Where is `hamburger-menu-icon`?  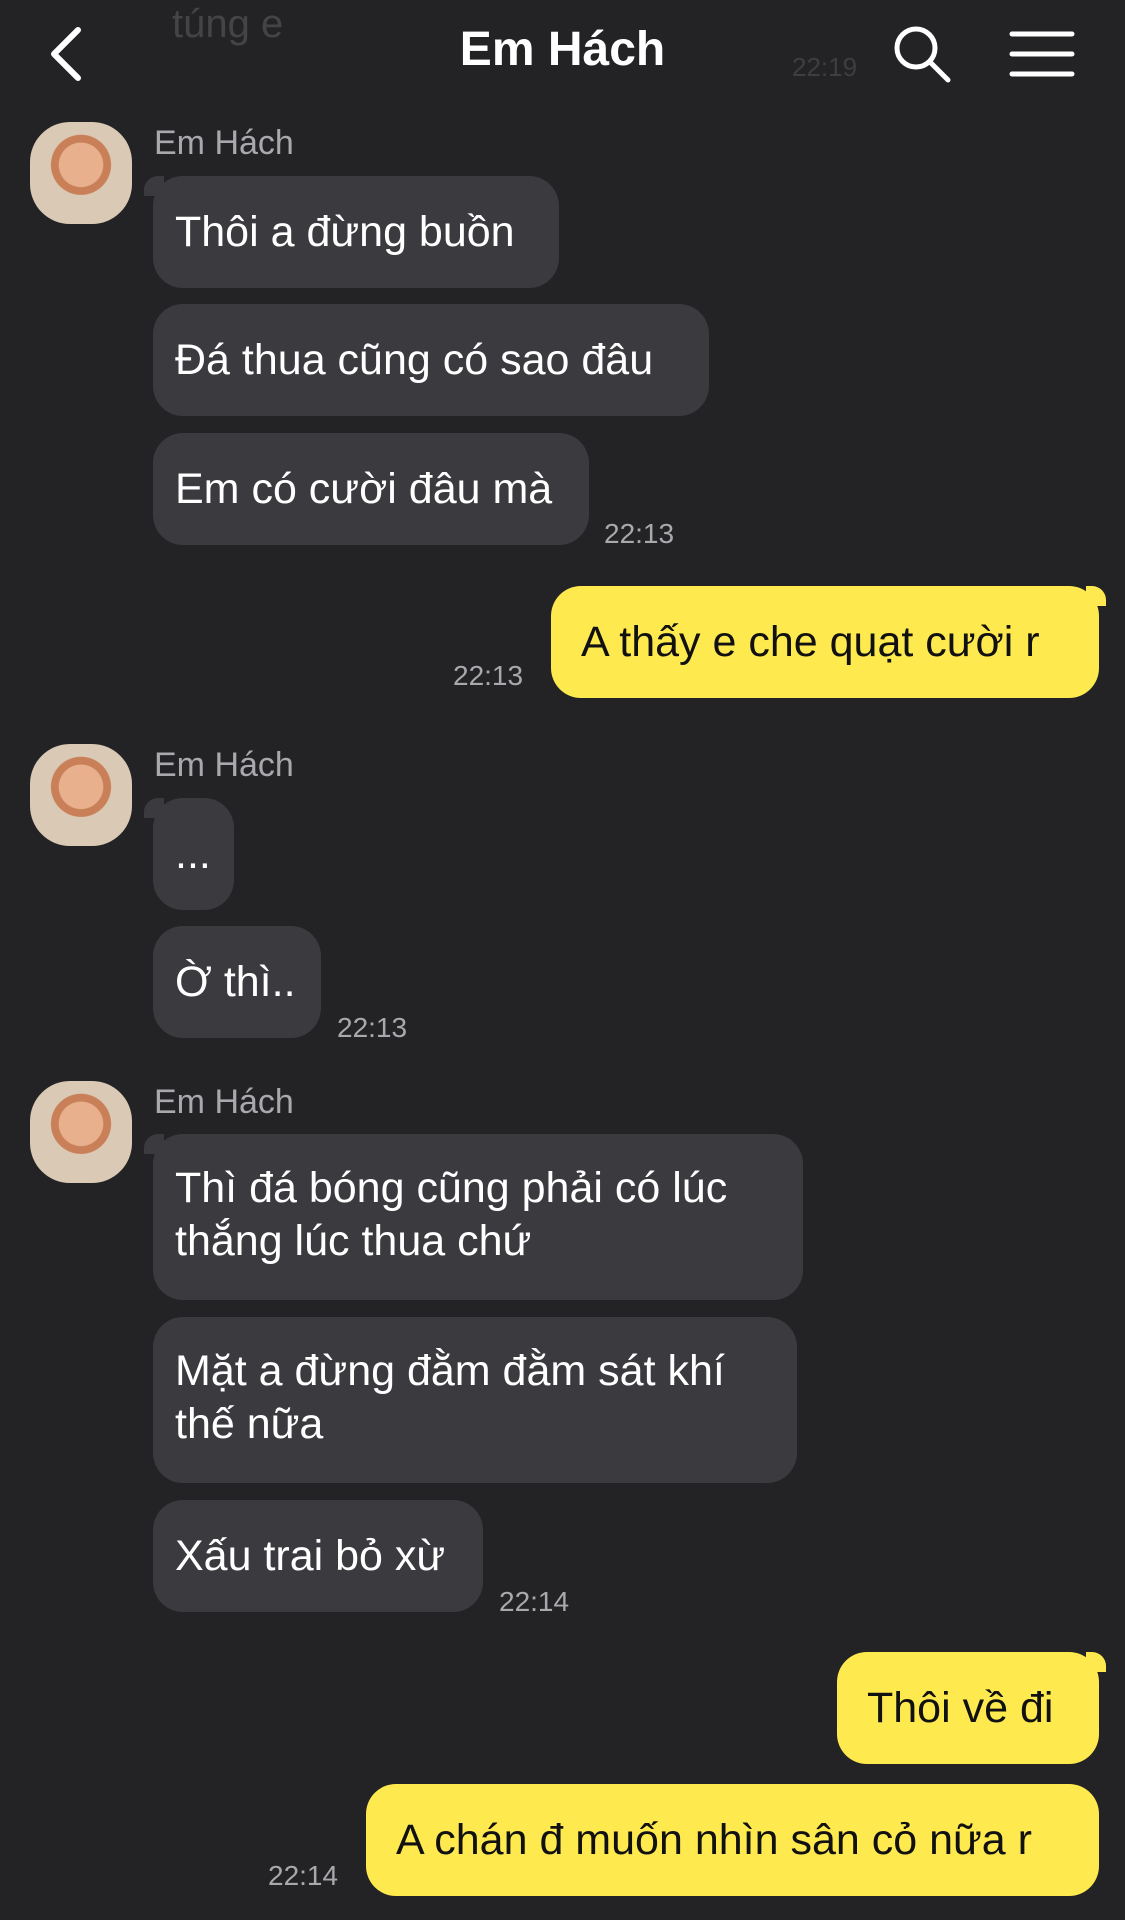
hamburger-menu-icon is located at coordinates (1042, 54).